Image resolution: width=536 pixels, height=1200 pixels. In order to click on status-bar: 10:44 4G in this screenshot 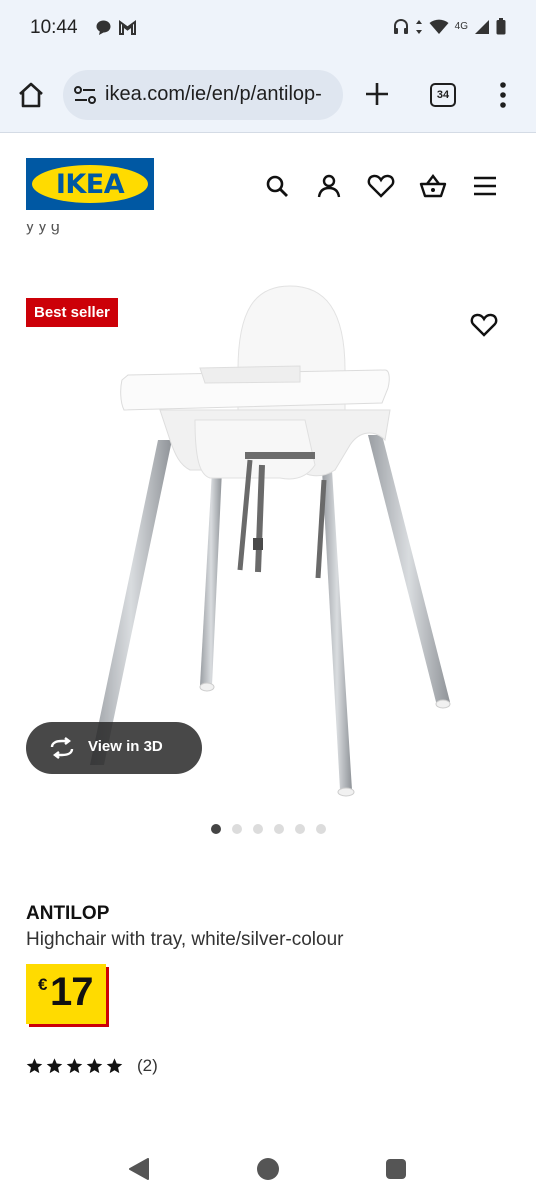, I will do `click(268, 29)`.